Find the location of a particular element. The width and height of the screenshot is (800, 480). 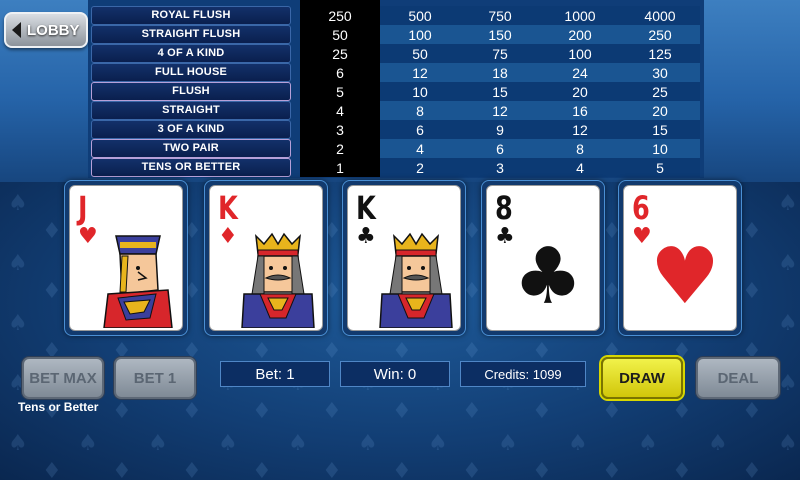

payout-cell: 30 is located at coordinates (660, 72).